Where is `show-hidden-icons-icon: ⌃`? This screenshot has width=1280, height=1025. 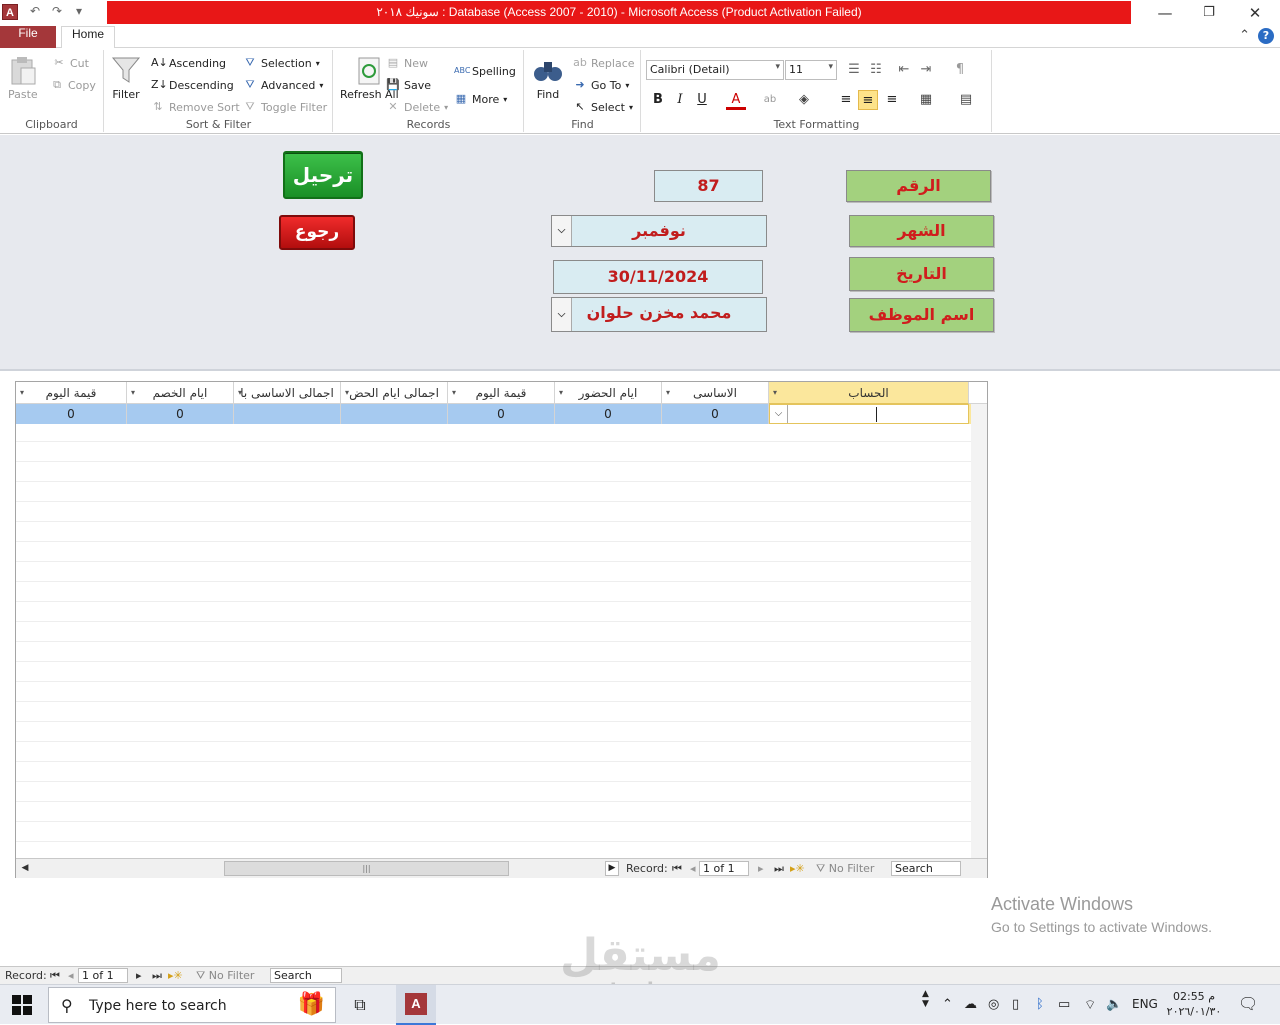
show-hidden-icons-icon: ⌃ is located at coordinates (947, 1004).